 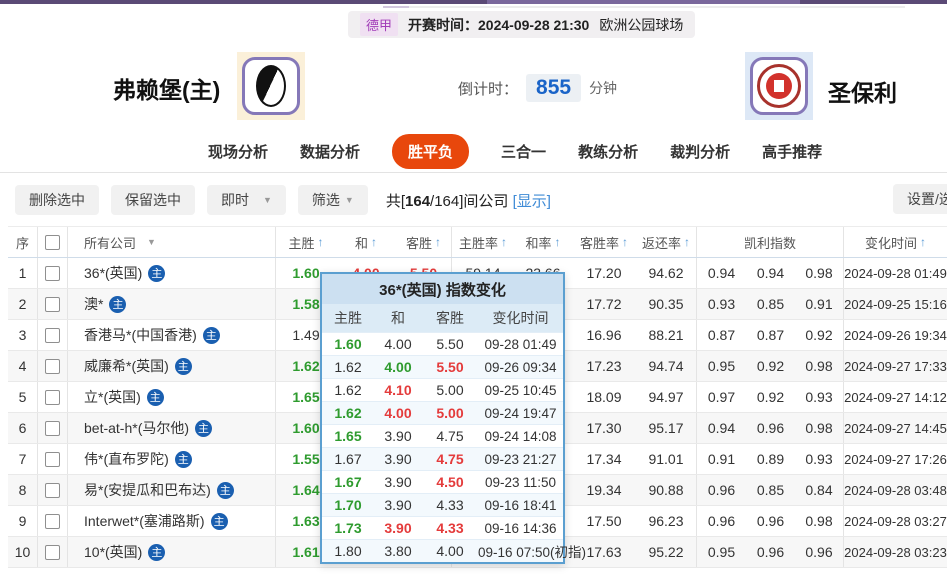 I want to click on company-cell: 澳* 主, so click(x=172, y=304).